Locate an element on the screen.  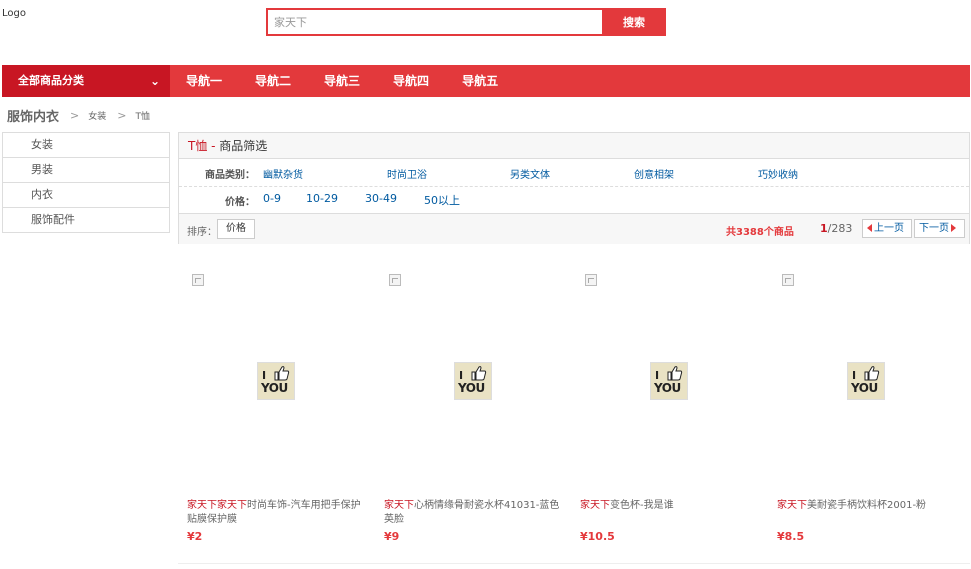
prev-page-label: 上一页 is located at coordinates (889, 228).